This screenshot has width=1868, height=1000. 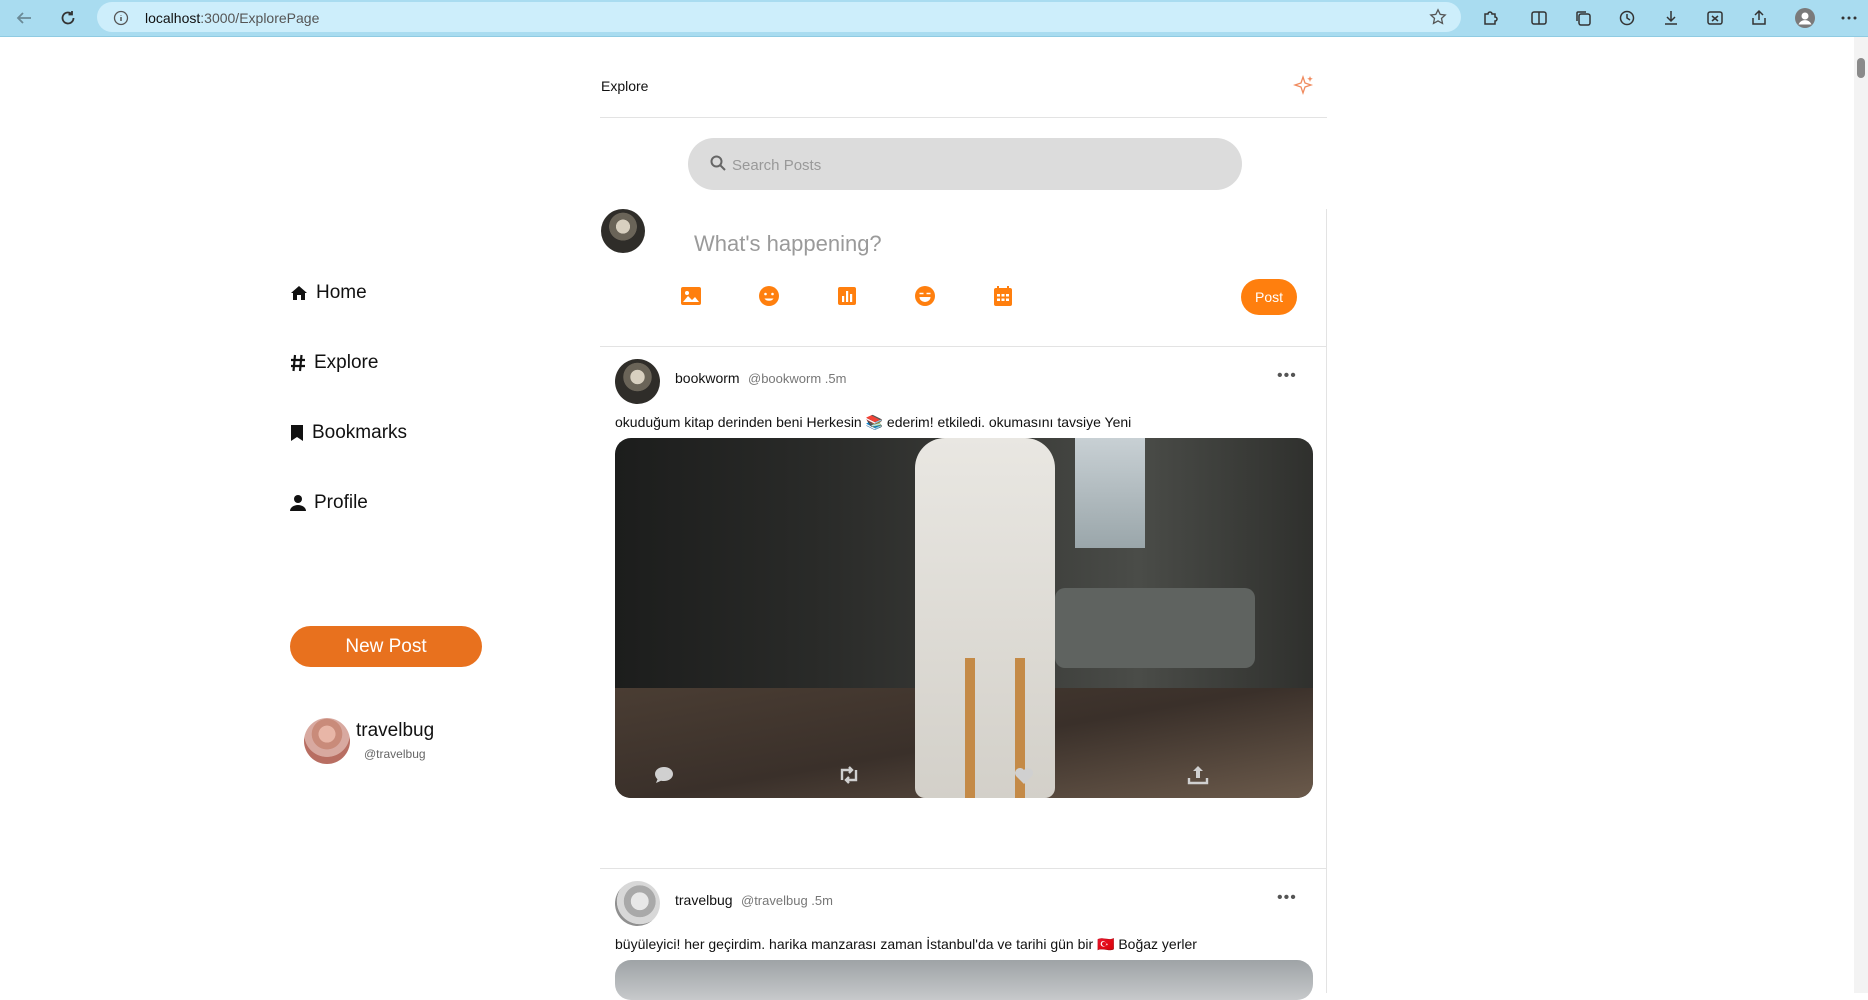 I want to click on schedule-icon, so click(x=1003, y=296).